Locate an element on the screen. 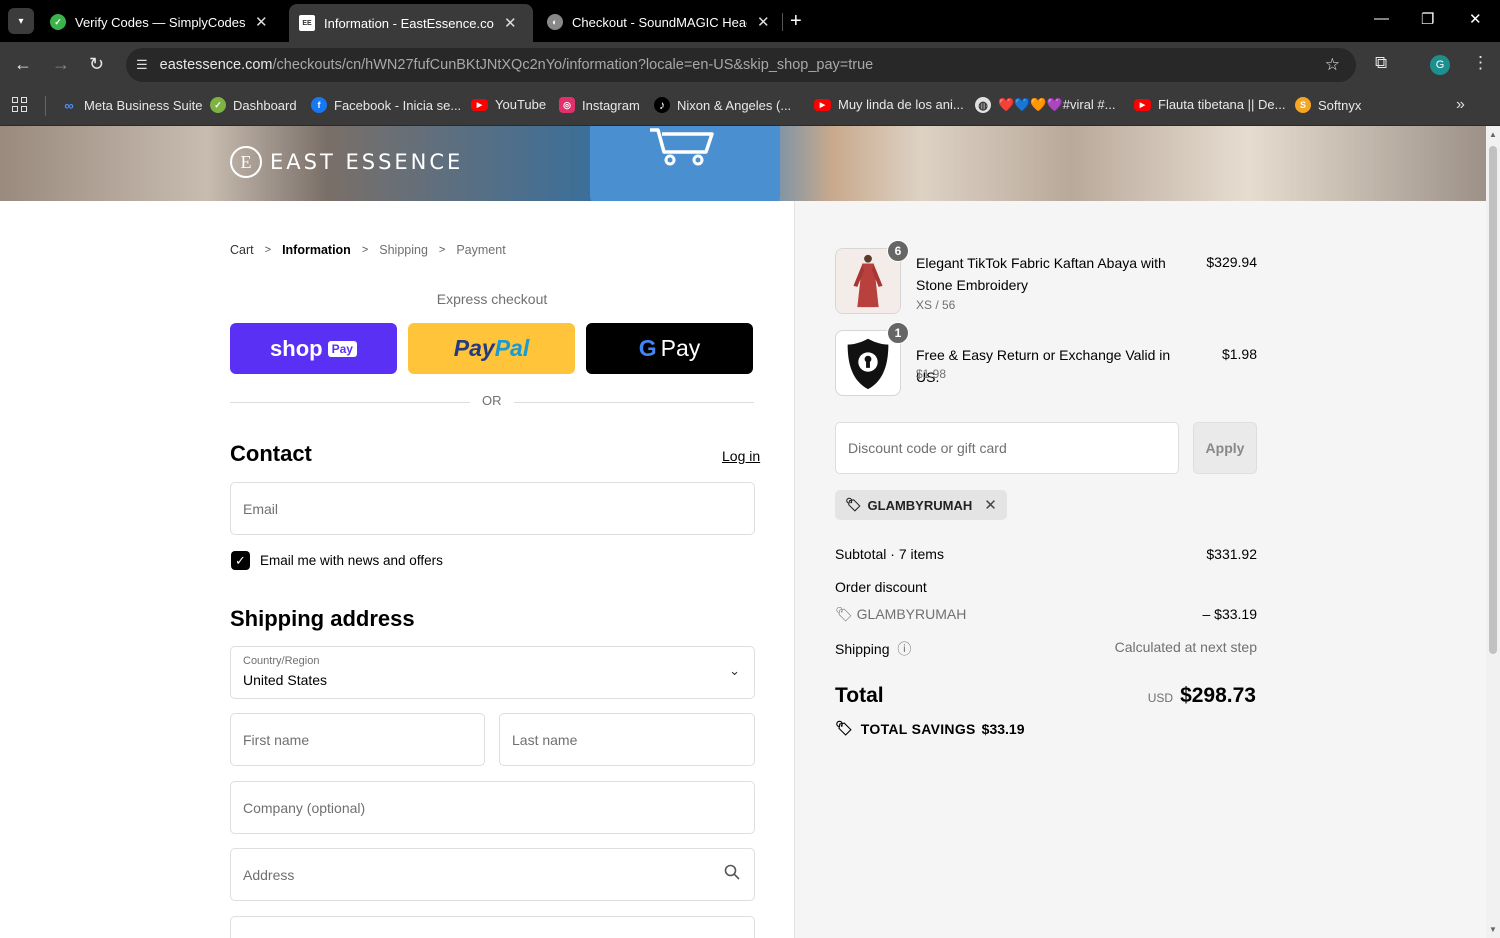  login-link: Log in is located at coordinates (741, 456).